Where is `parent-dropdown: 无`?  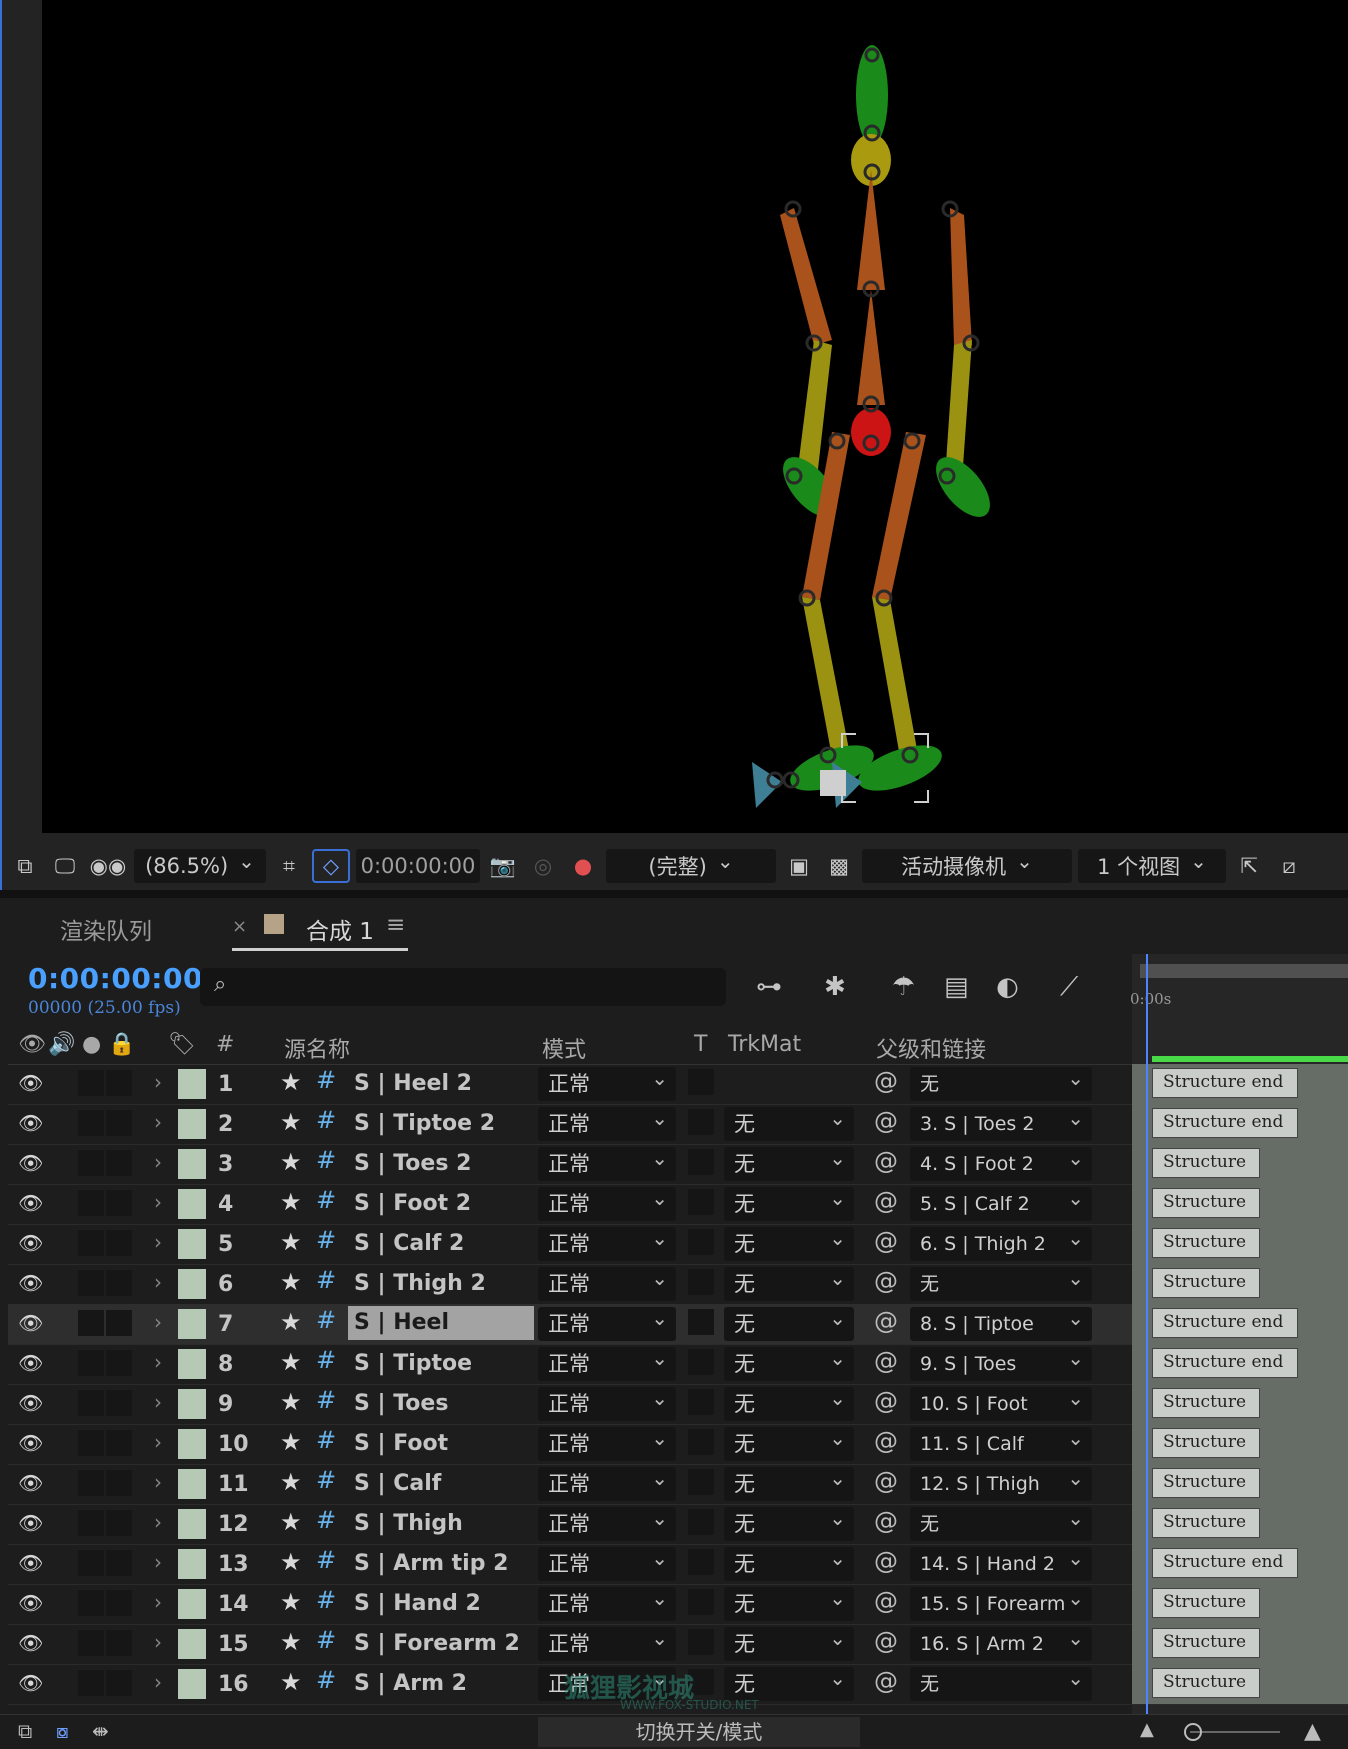
parent-dropdown: 无 is located at coordinates (1001, 1681).